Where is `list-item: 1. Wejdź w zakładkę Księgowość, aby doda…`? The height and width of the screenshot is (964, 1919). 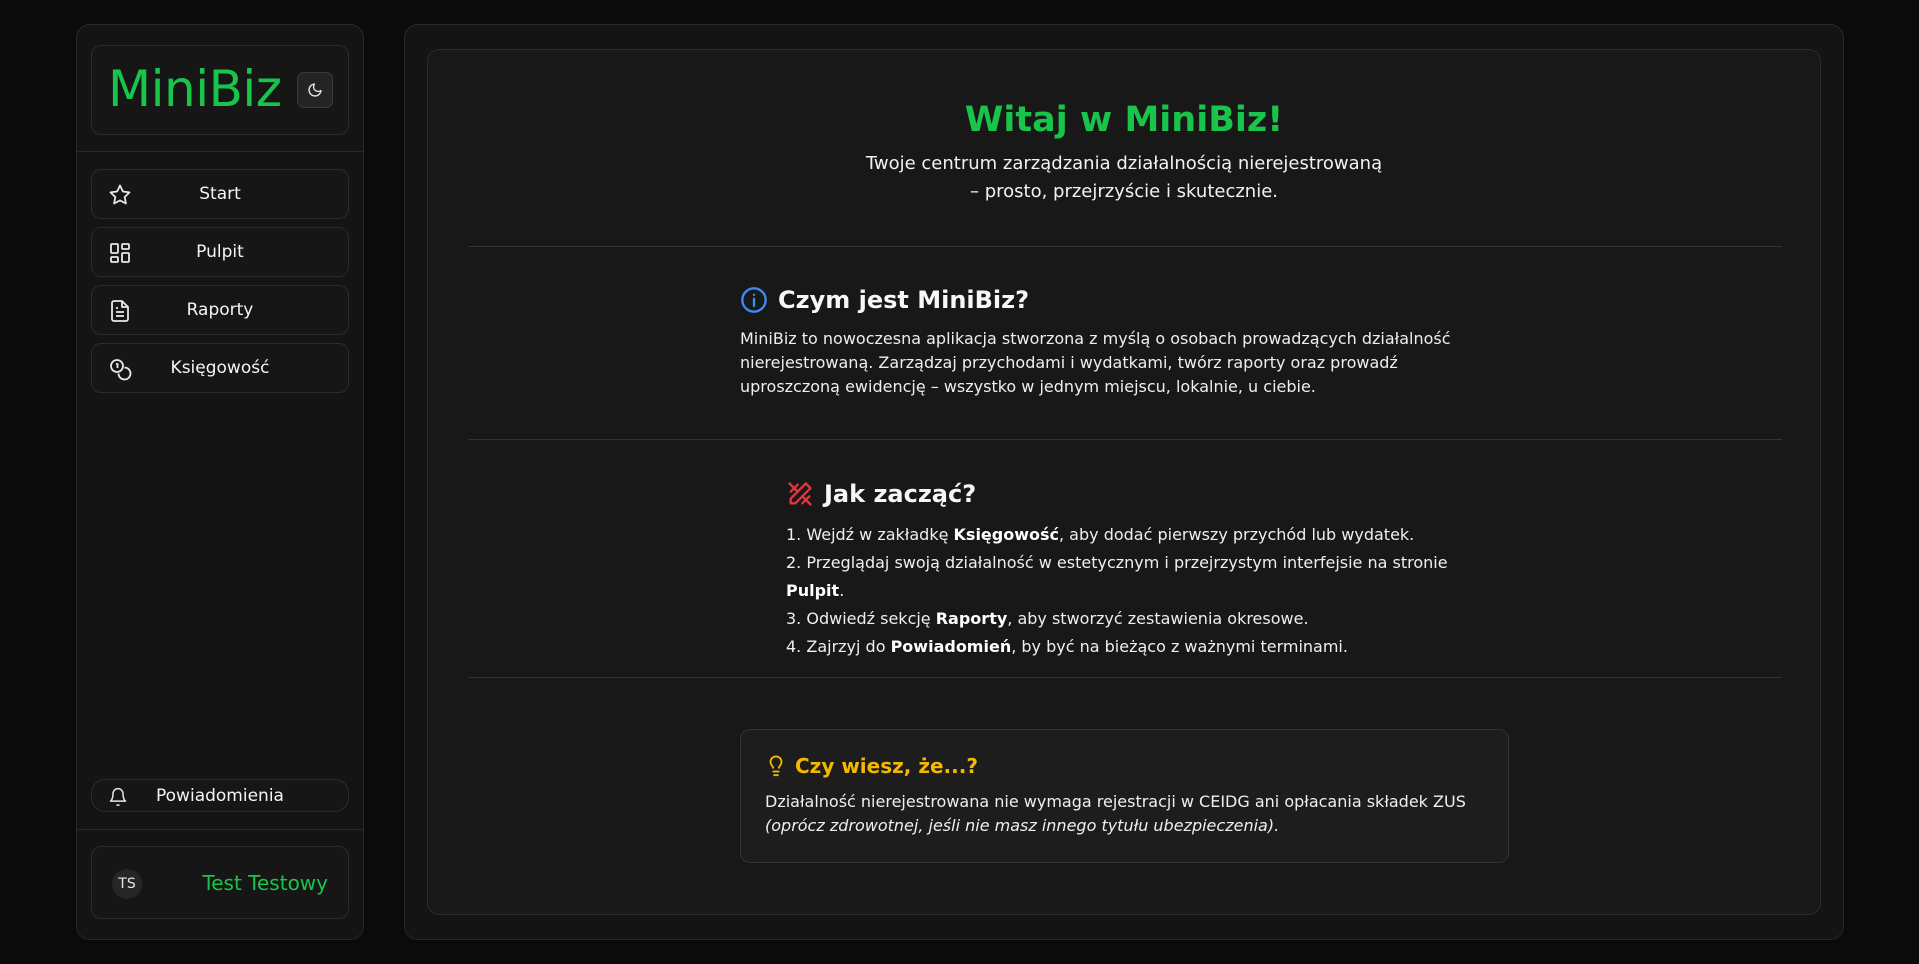 list-item: 1. Wejdź w zakładkę Księgowość, aby doda… is located at coordinates (1146, 535).